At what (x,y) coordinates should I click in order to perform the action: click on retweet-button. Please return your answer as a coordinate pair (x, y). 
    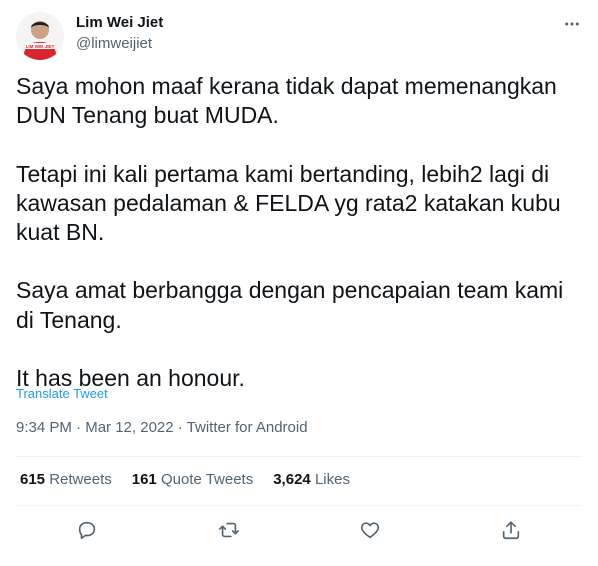
    Looking at the image, I should click on (229, 530).